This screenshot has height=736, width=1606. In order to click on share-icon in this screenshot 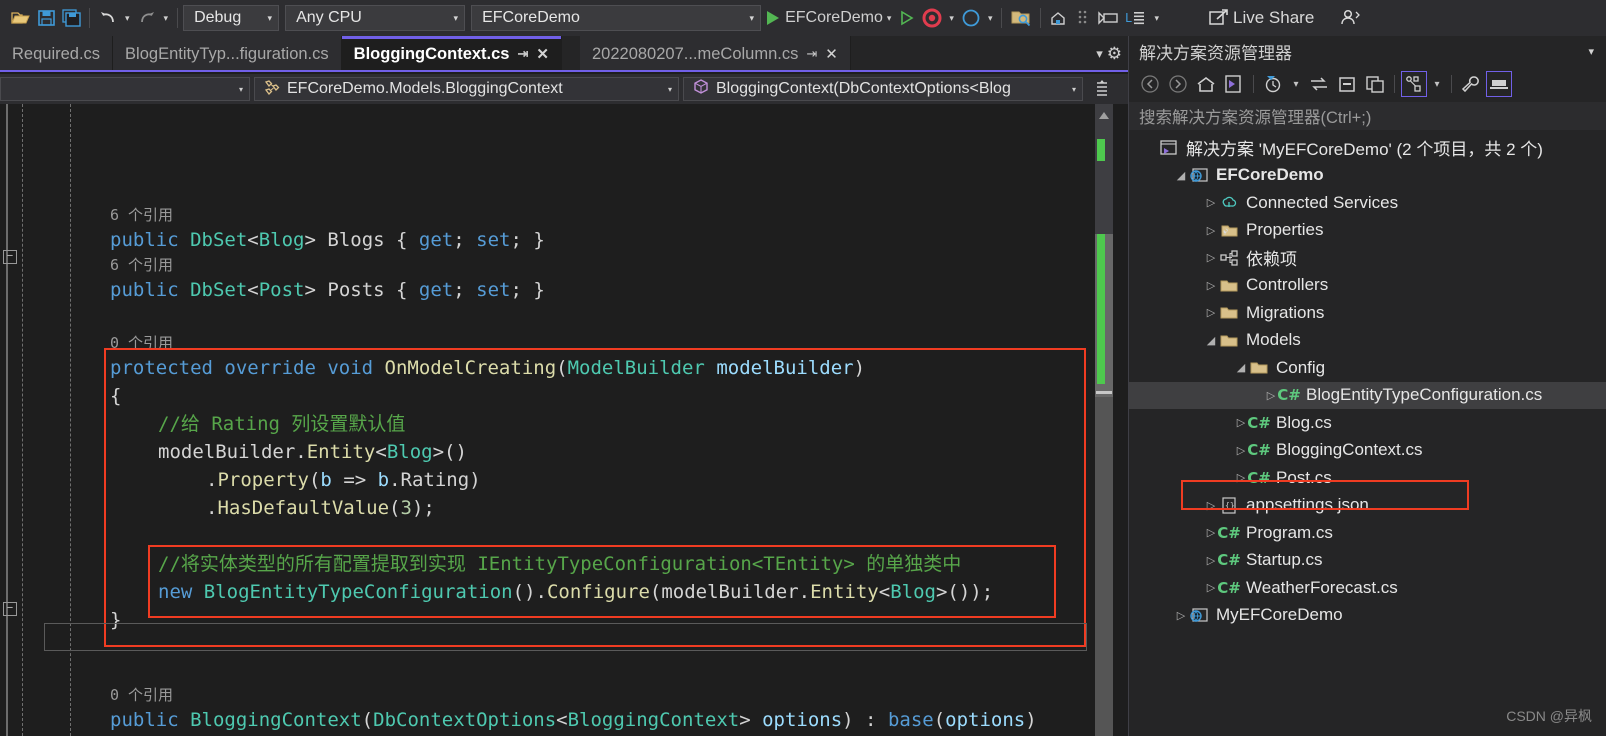, I will do `click(1219, 18)`.